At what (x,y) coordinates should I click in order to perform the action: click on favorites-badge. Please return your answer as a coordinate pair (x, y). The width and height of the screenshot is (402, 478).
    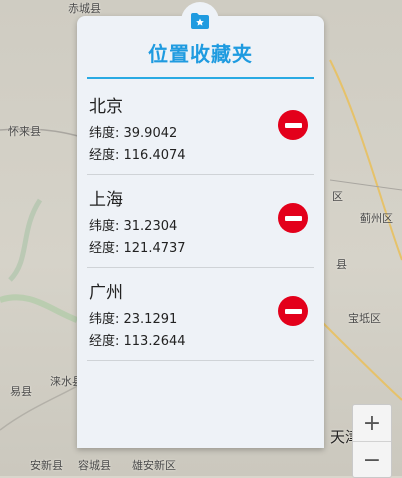
    Looking at the image, I should click on (200, 21).